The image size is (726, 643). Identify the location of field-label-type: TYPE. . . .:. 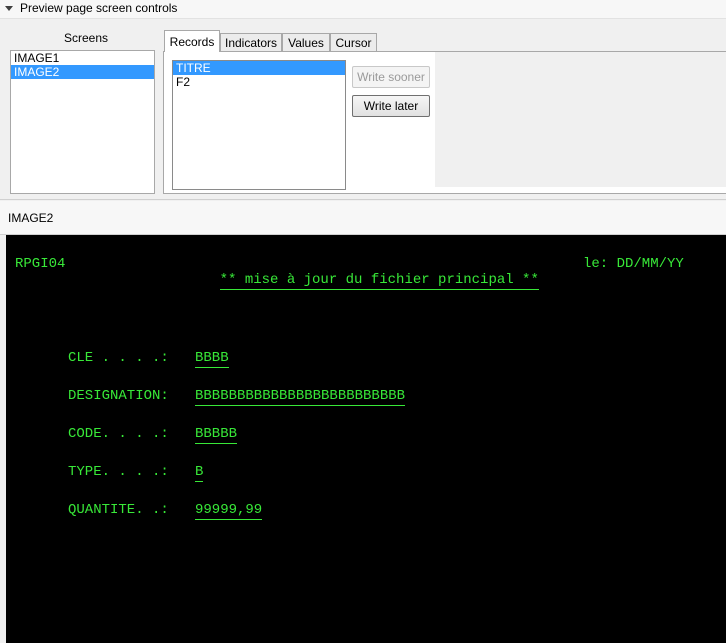
(118, 472).